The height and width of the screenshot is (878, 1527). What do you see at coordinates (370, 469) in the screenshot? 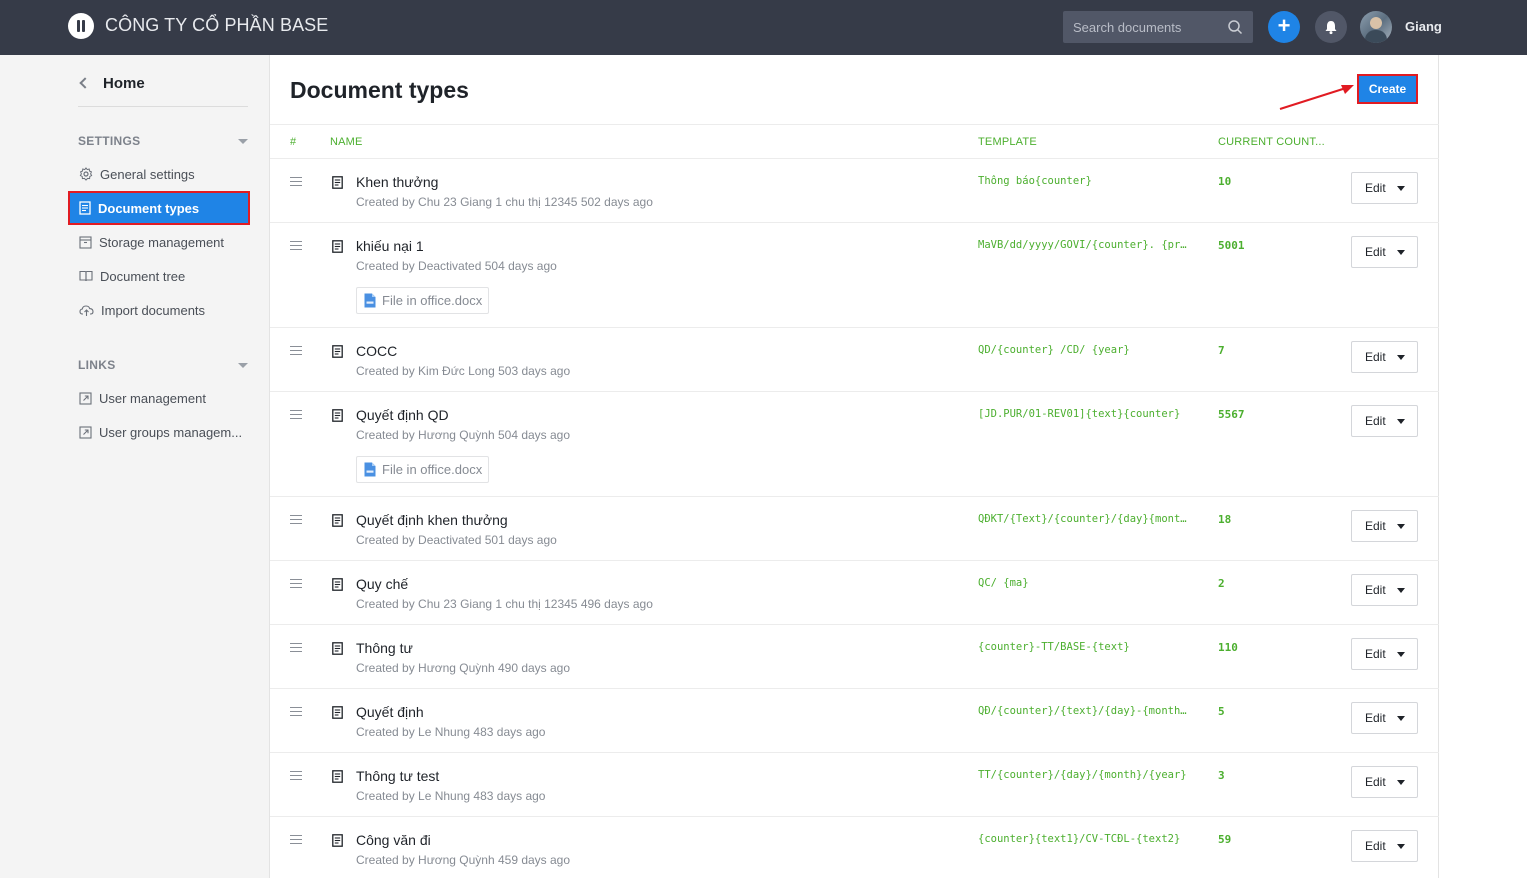
I see `docx-file-icon` at bounding box center [370, 469].